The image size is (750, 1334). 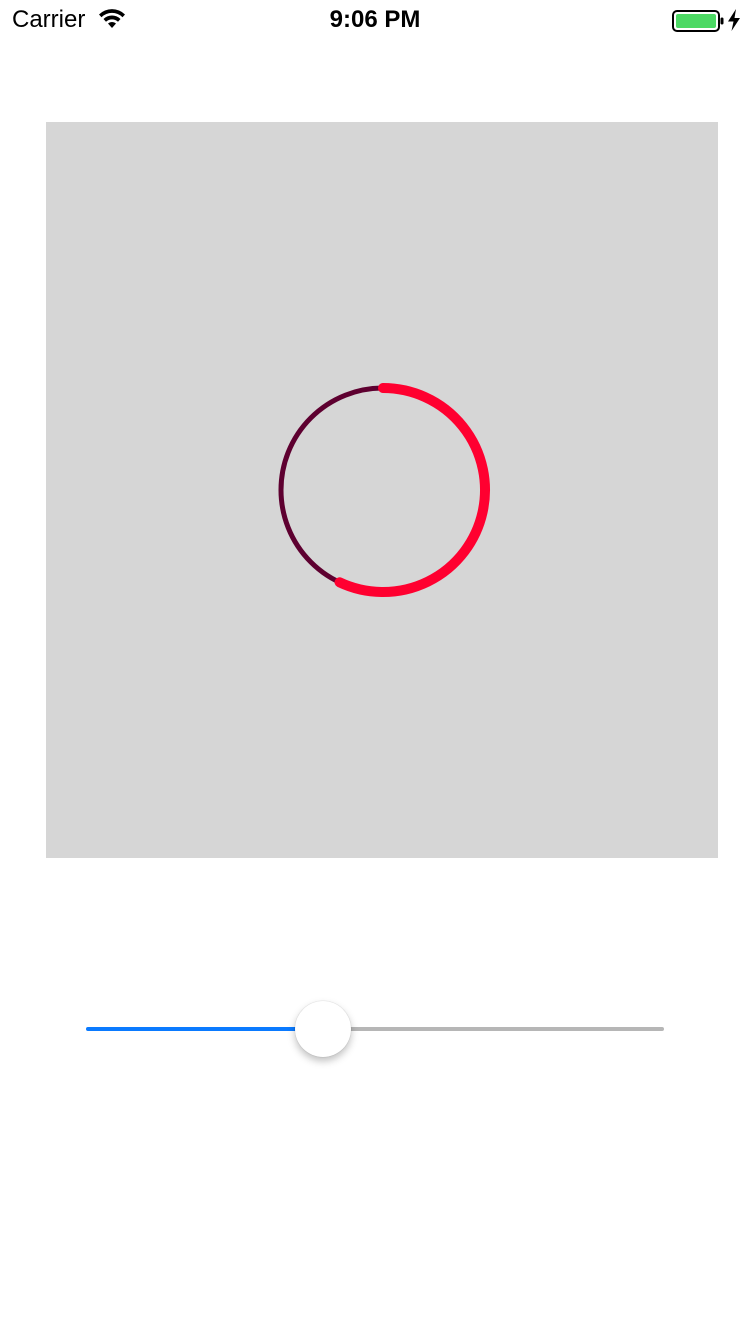 I want to click on status-time: 9:06 PM, so click(x=375, y=19).